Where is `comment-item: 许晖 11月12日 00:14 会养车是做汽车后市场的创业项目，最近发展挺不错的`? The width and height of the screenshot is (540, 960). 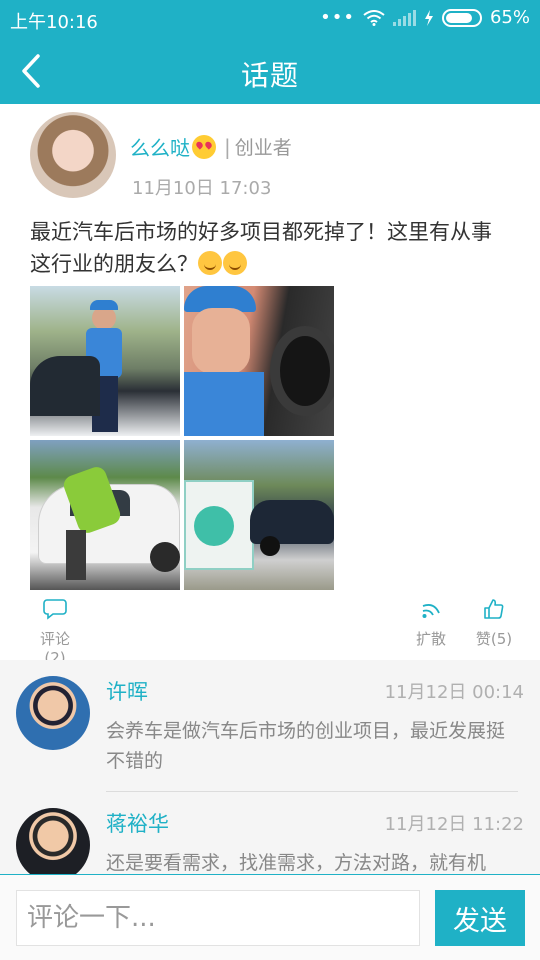 comment-item: 许晖 11月12日 00:14 会养车是做汽车后市场的创业项目，最近发展挺不错的 is located at coordinates (270, 726).